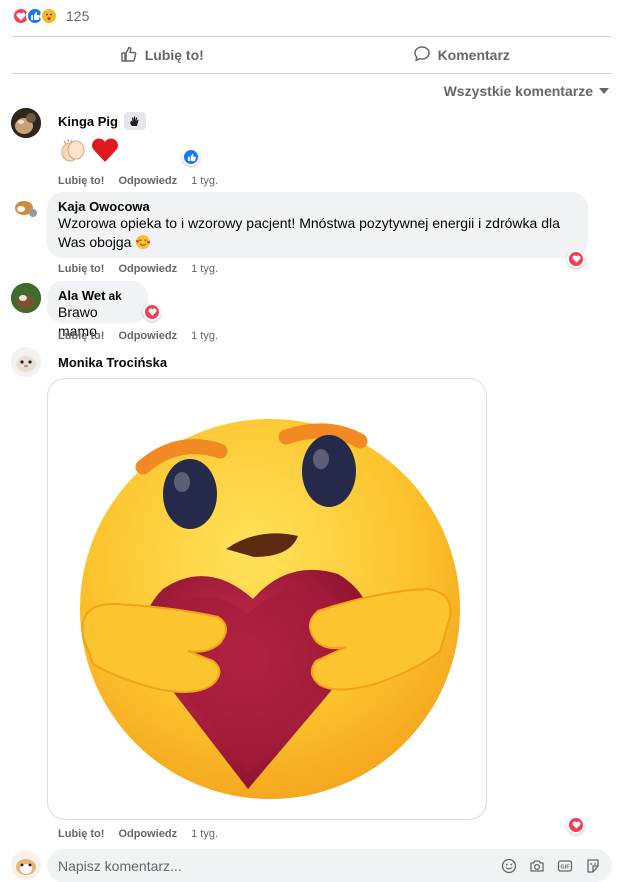 The width and height of the screenshot is (619, 882). I want to click on like-button: Lubię to!, so click(162, 55).